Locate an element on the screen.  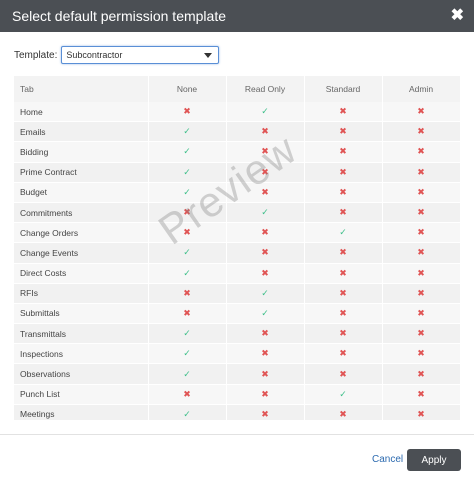
chevron-down-icon is located at coordinates (208, 55).